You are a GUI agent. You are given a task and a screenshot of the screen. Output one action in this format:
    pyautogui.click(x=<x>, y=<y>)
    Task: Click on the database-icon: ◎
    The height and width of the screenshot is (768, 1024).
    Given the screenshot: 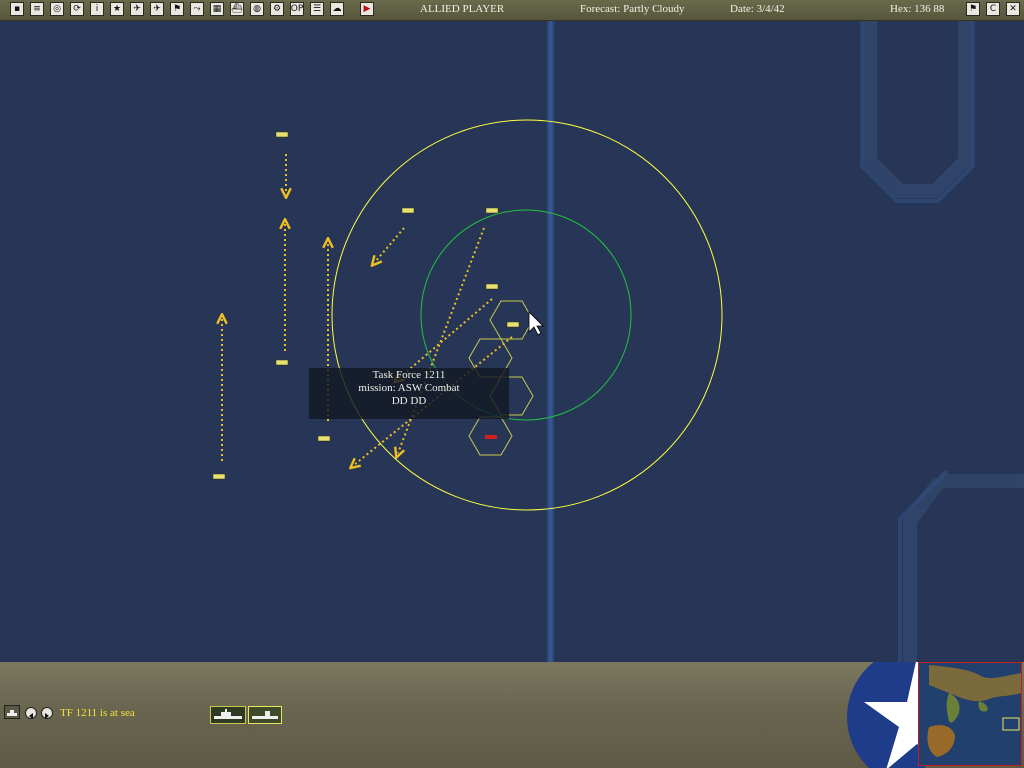 What is the action you would take?
    pyautogui.click(x=57, y=9)
    